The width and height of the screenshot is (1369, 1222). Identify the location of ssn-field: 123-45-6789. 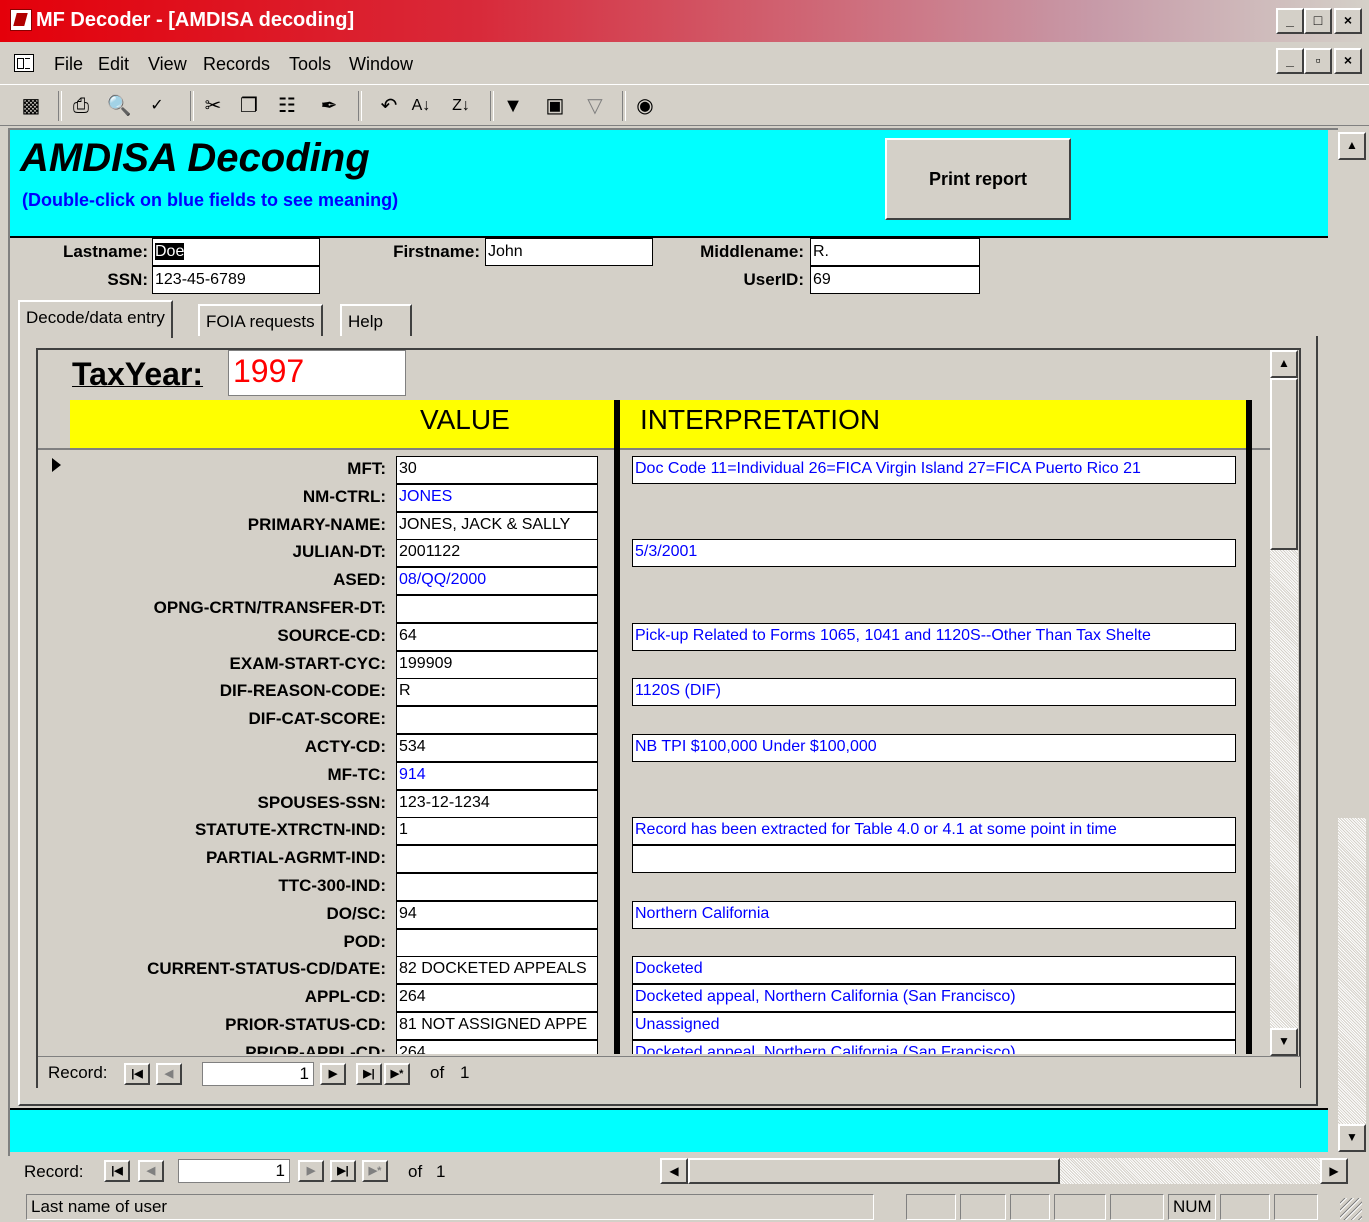
(236, 280).